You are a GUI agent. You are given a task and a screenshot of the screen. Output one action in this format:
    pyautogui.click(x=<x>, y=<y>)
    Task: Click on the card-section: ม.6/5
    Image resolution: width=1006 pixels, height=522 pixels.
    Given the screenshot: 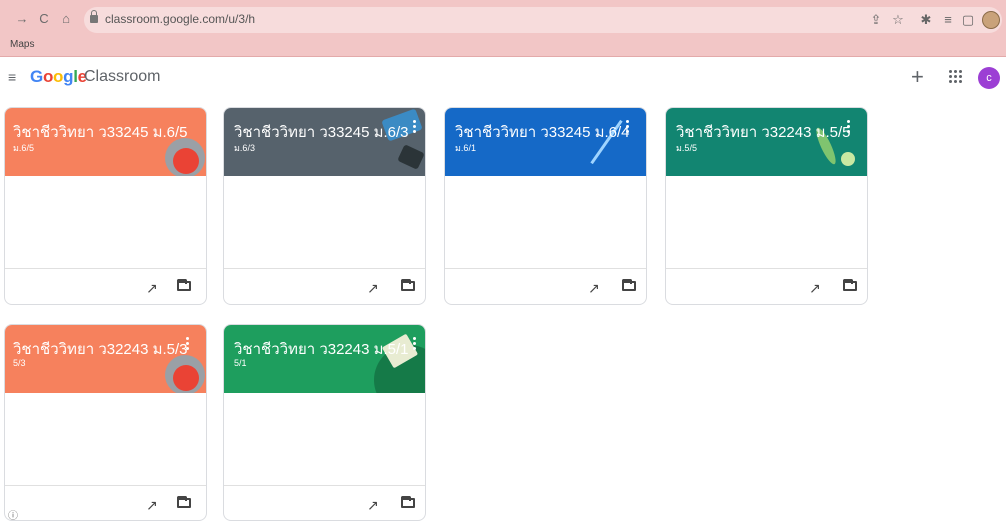 What is the action you would take?
    pyautogui.click(x=23, y=148)
    